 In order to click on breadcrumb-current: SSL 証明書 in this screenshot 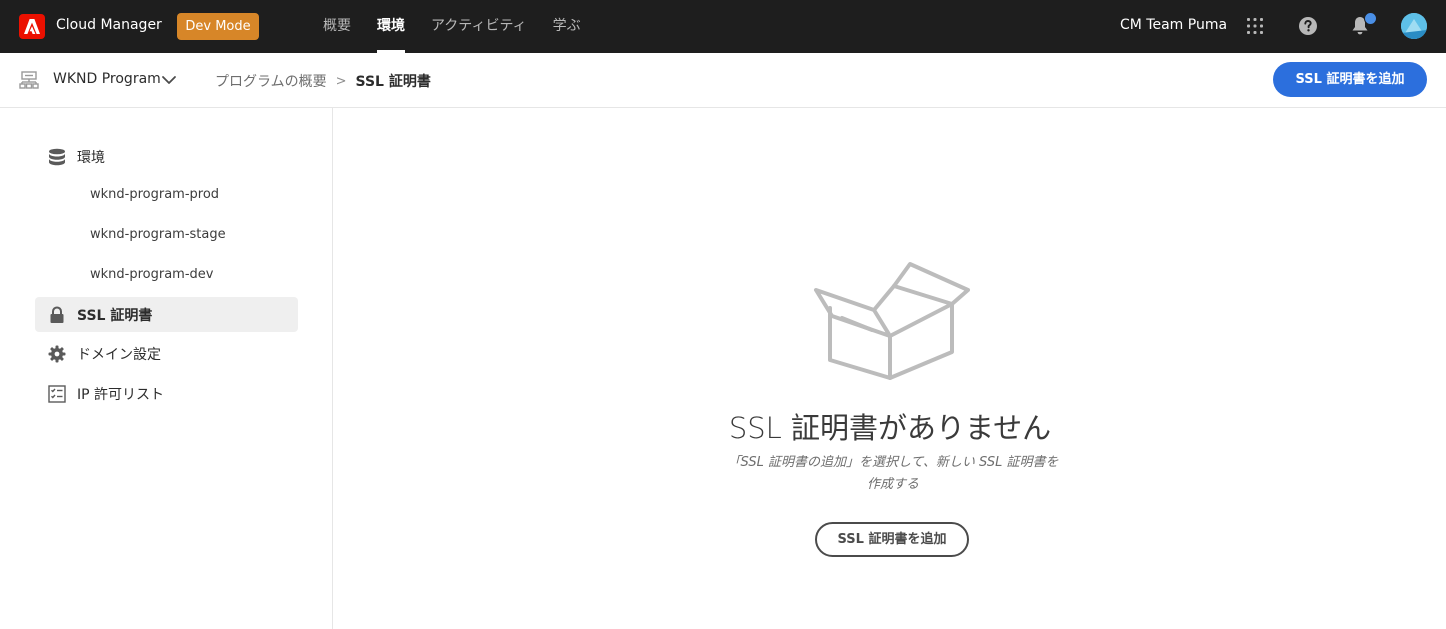, I will do `click(393, 82)`.